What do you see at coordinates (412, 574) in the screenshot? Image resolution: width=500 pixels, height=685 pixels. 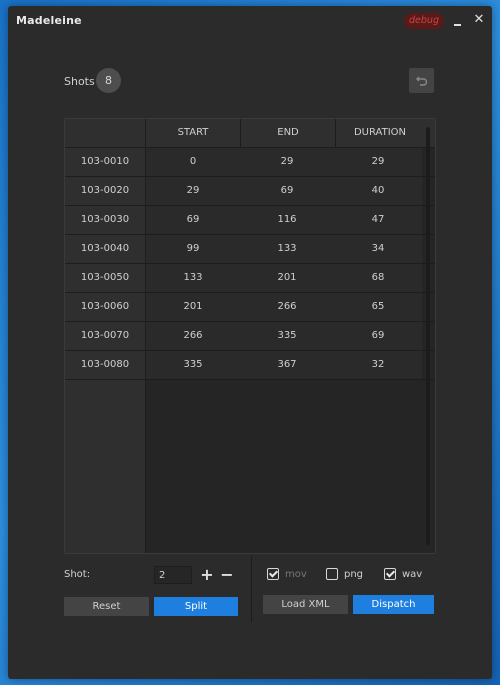 I see `wav-label: wav` at bounding box center [412, 574].